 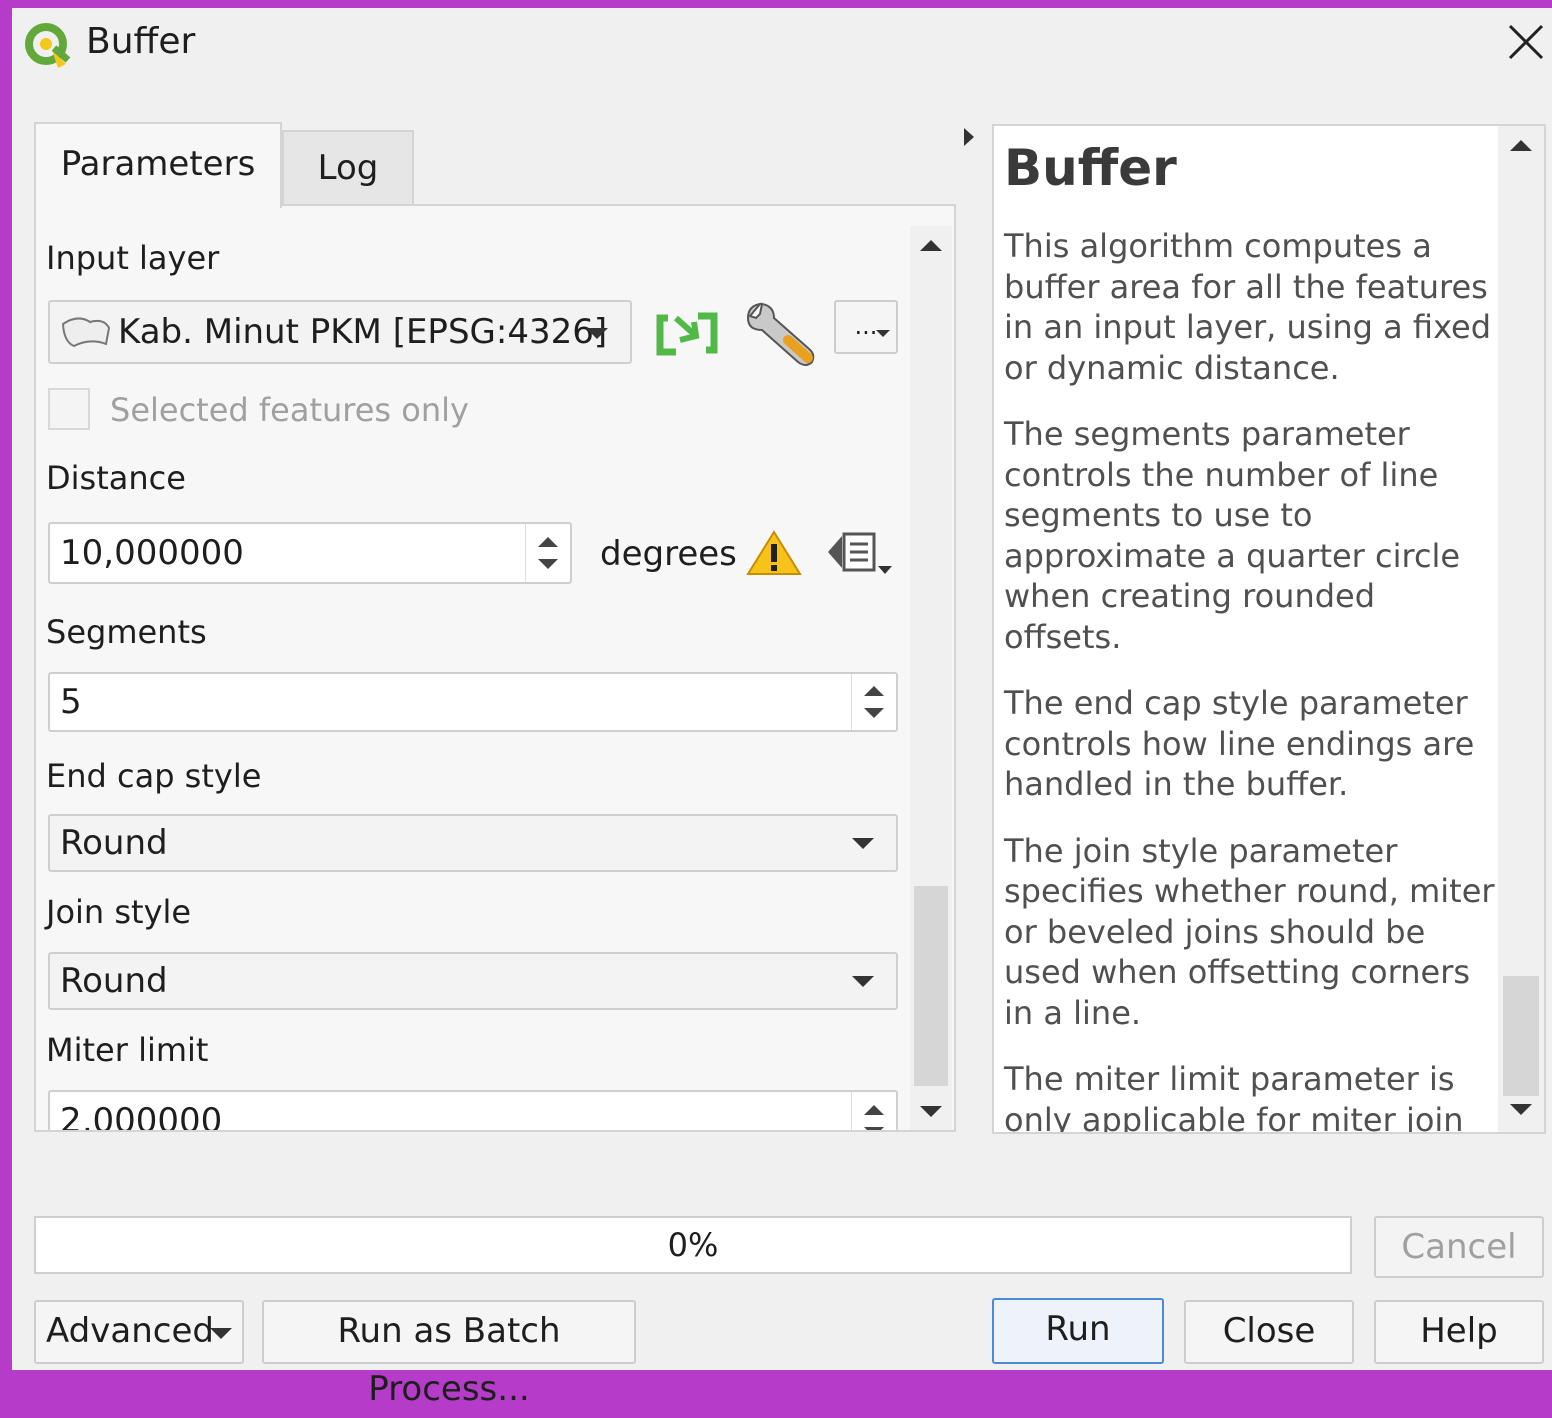 I want to click on help-scrollbar, so click(x=1521, y=629).